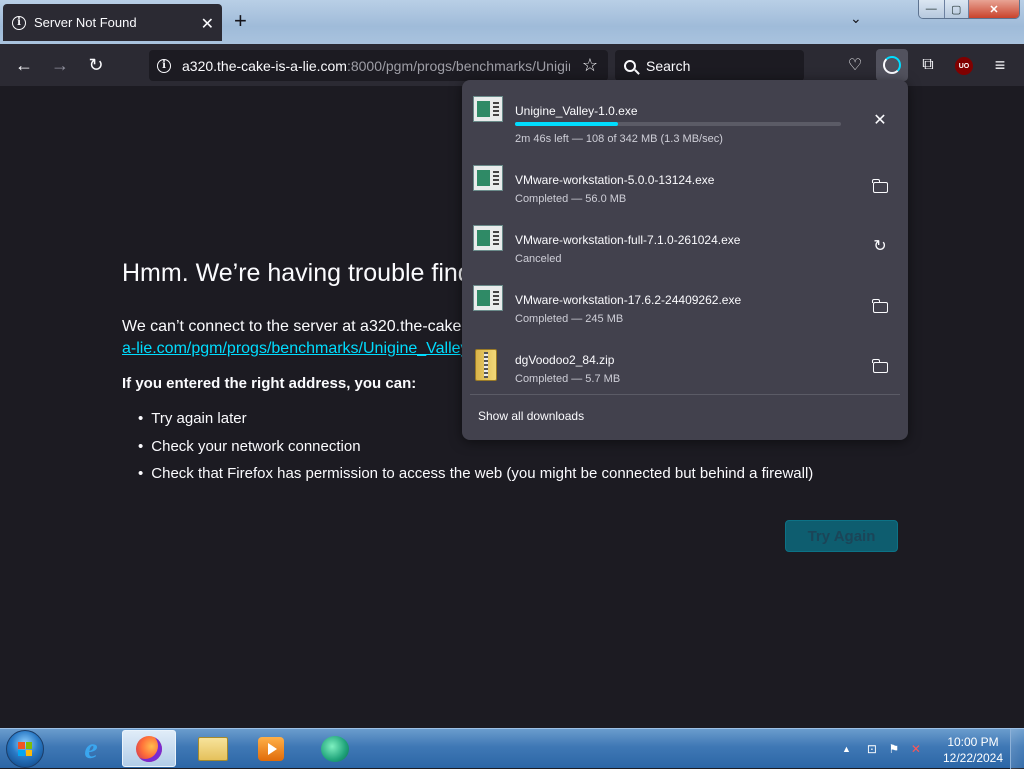 The image size is (1024, 769). What do you see at coordinates (628, 240) in the screenshot?
I see `download-filename: VMware-workstation-full-7.1.0-261024.exe` at bounding box center [628, 240].